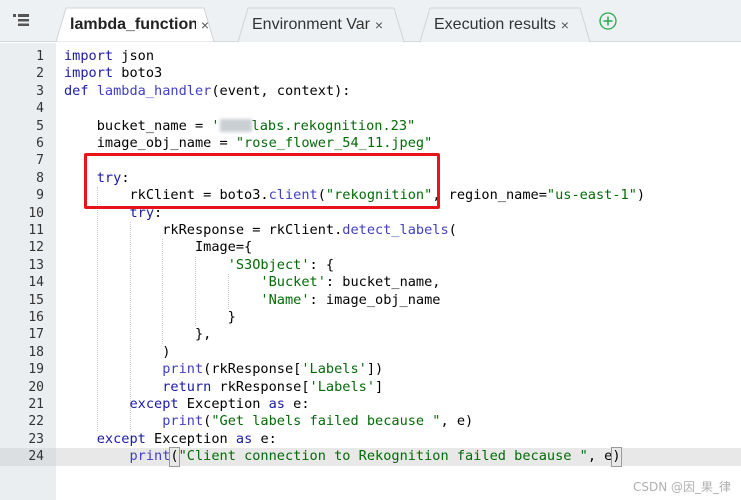  Describe the element at coordinates (489, 195) in the screenshot. I see `code-token: , region_name=` at that location.